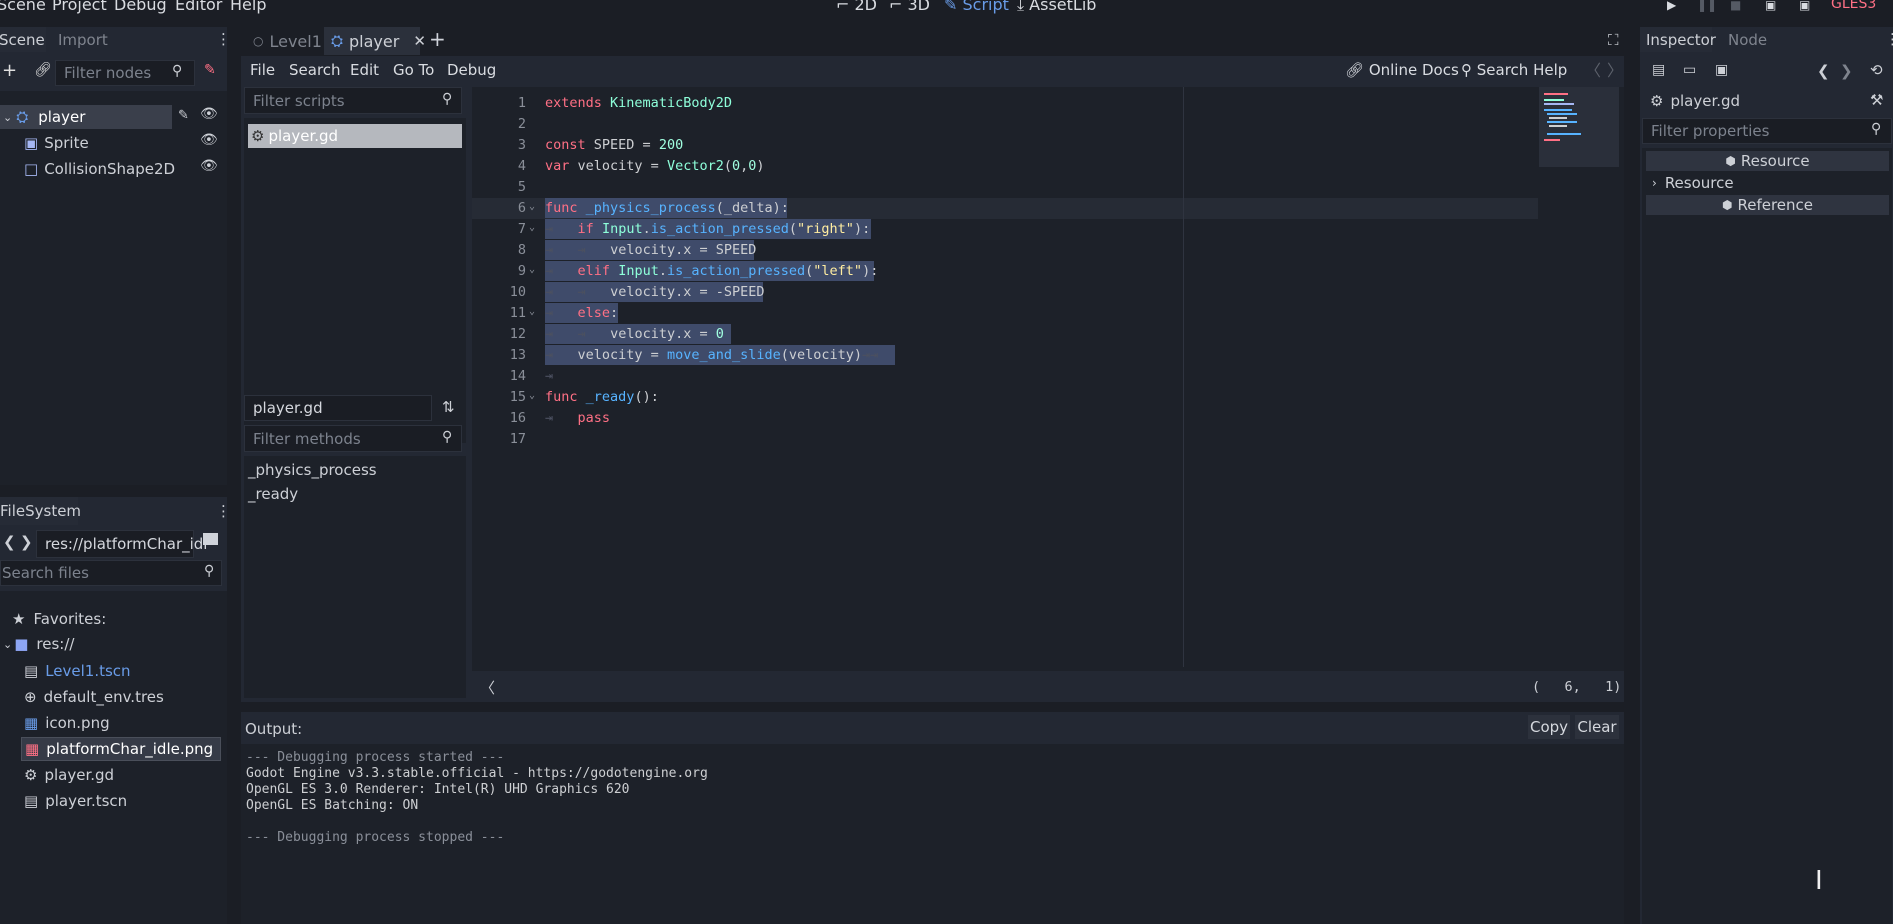  What do you see at coordinates (1804, 6) in the screenshot?
I see `play-custom-icon: ▣` at bounding box center [1804, 6].